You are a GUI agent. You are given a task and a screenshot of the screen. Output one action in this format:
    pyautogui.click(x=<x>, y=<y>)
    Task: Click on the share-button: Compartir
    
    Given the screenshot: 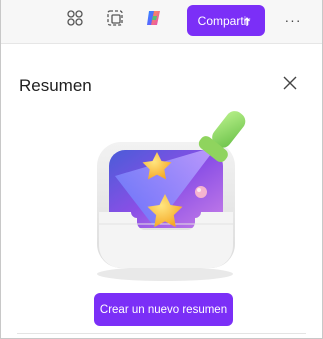 What is the action you would take?
    pyautogui.click(x=226, y=20)
    